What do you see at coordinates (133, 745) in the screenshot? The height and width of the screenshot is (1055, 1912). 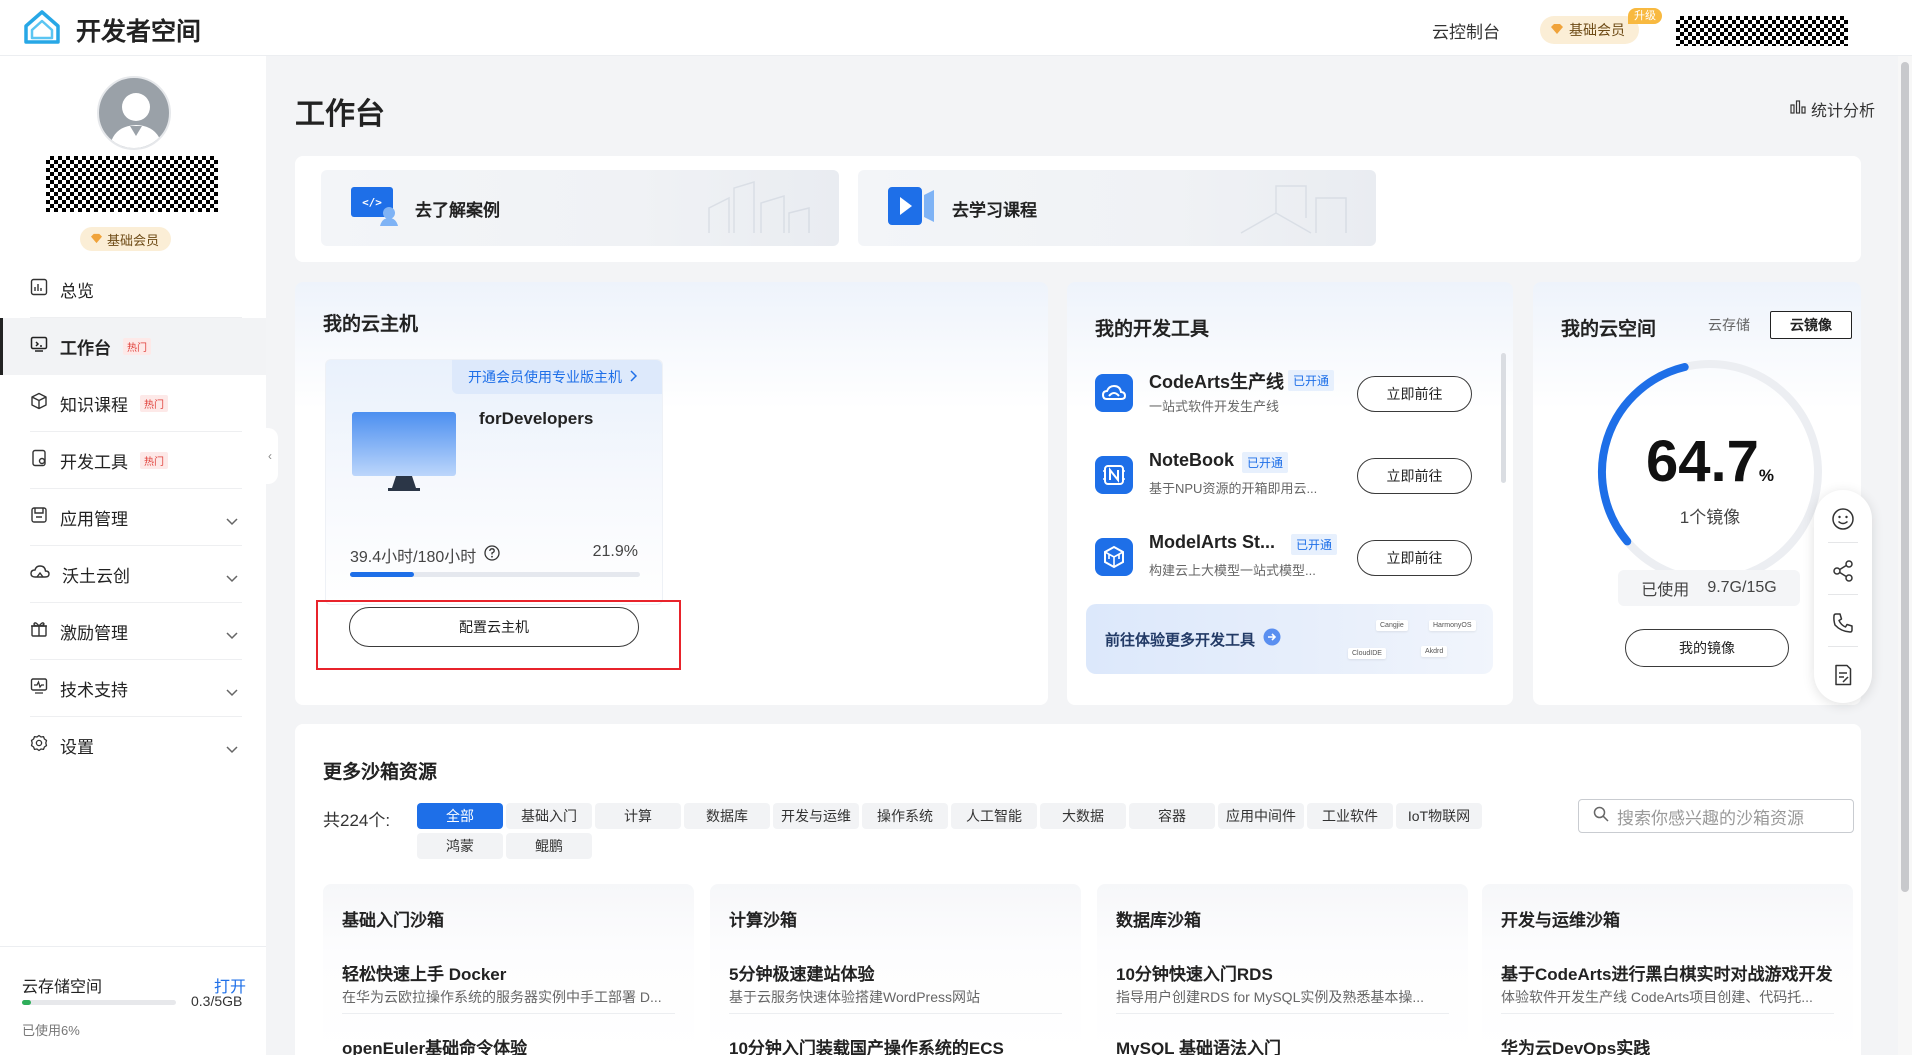 I see `sidebar-item-settings: 设置` at bounding box center [133, 745].